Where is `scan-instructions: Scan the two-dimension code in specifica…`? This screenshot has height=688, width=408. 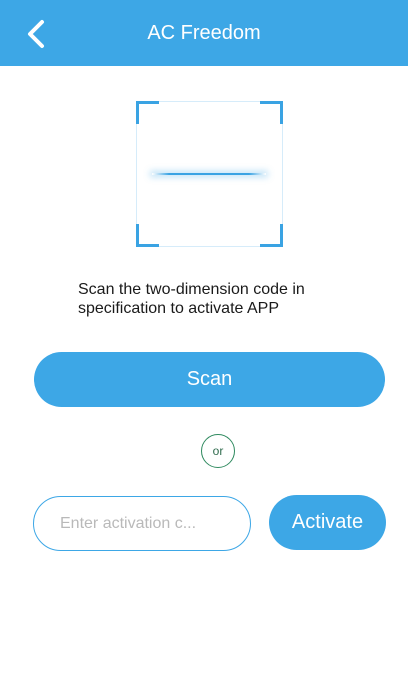
scan-instructions: Scan the two-dimension code in specifica… is located at coordinates (191, 299).